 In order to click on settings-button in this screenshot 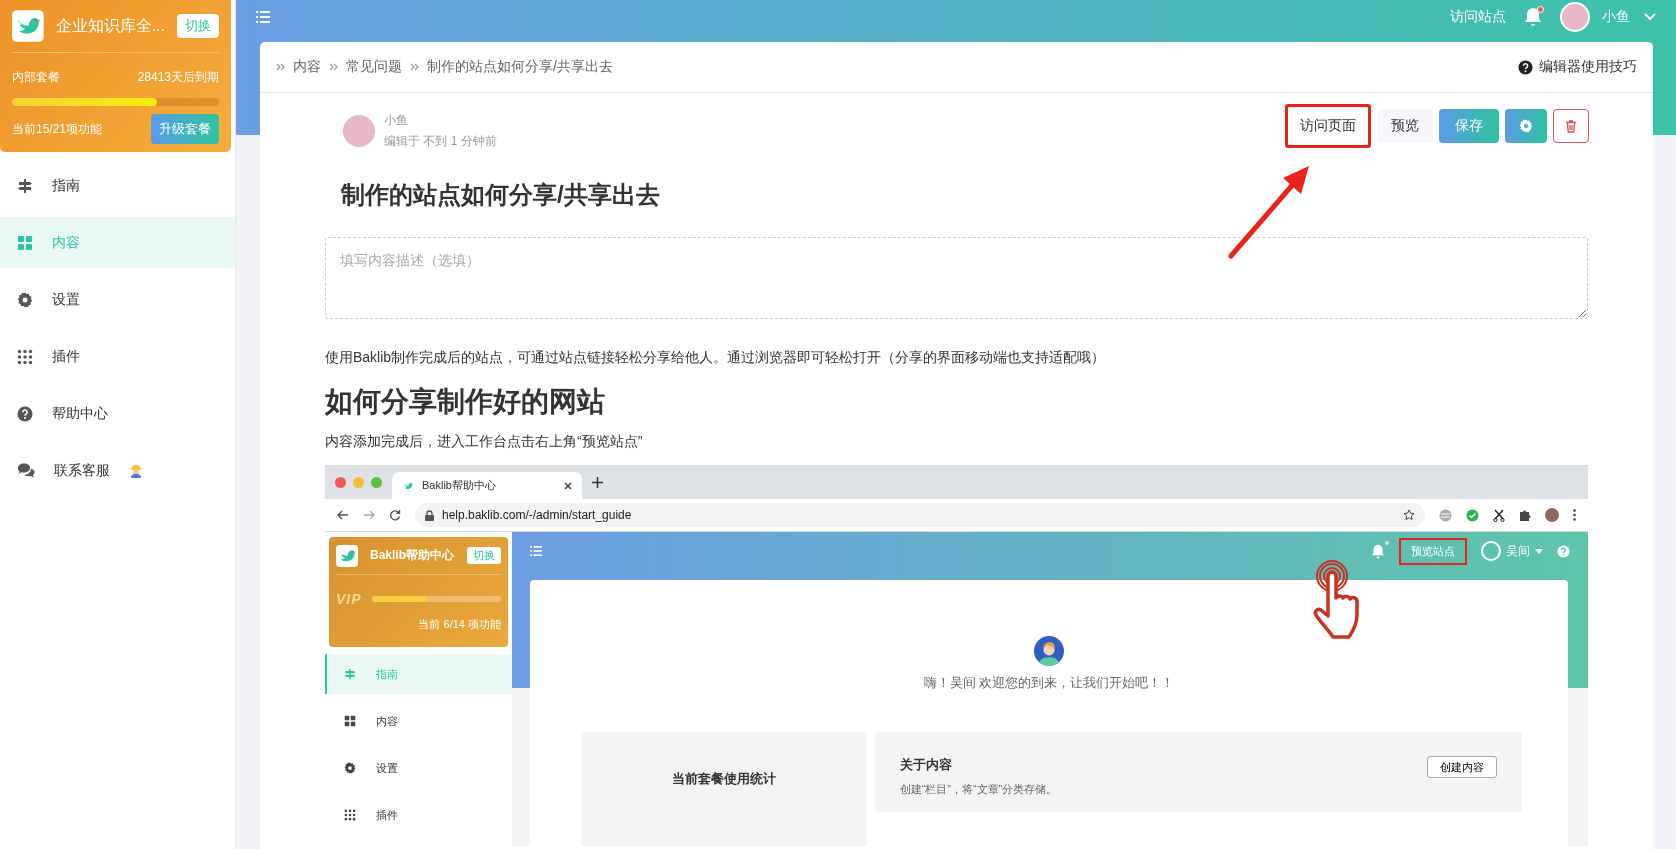, I will do `click(1526, 126)`.